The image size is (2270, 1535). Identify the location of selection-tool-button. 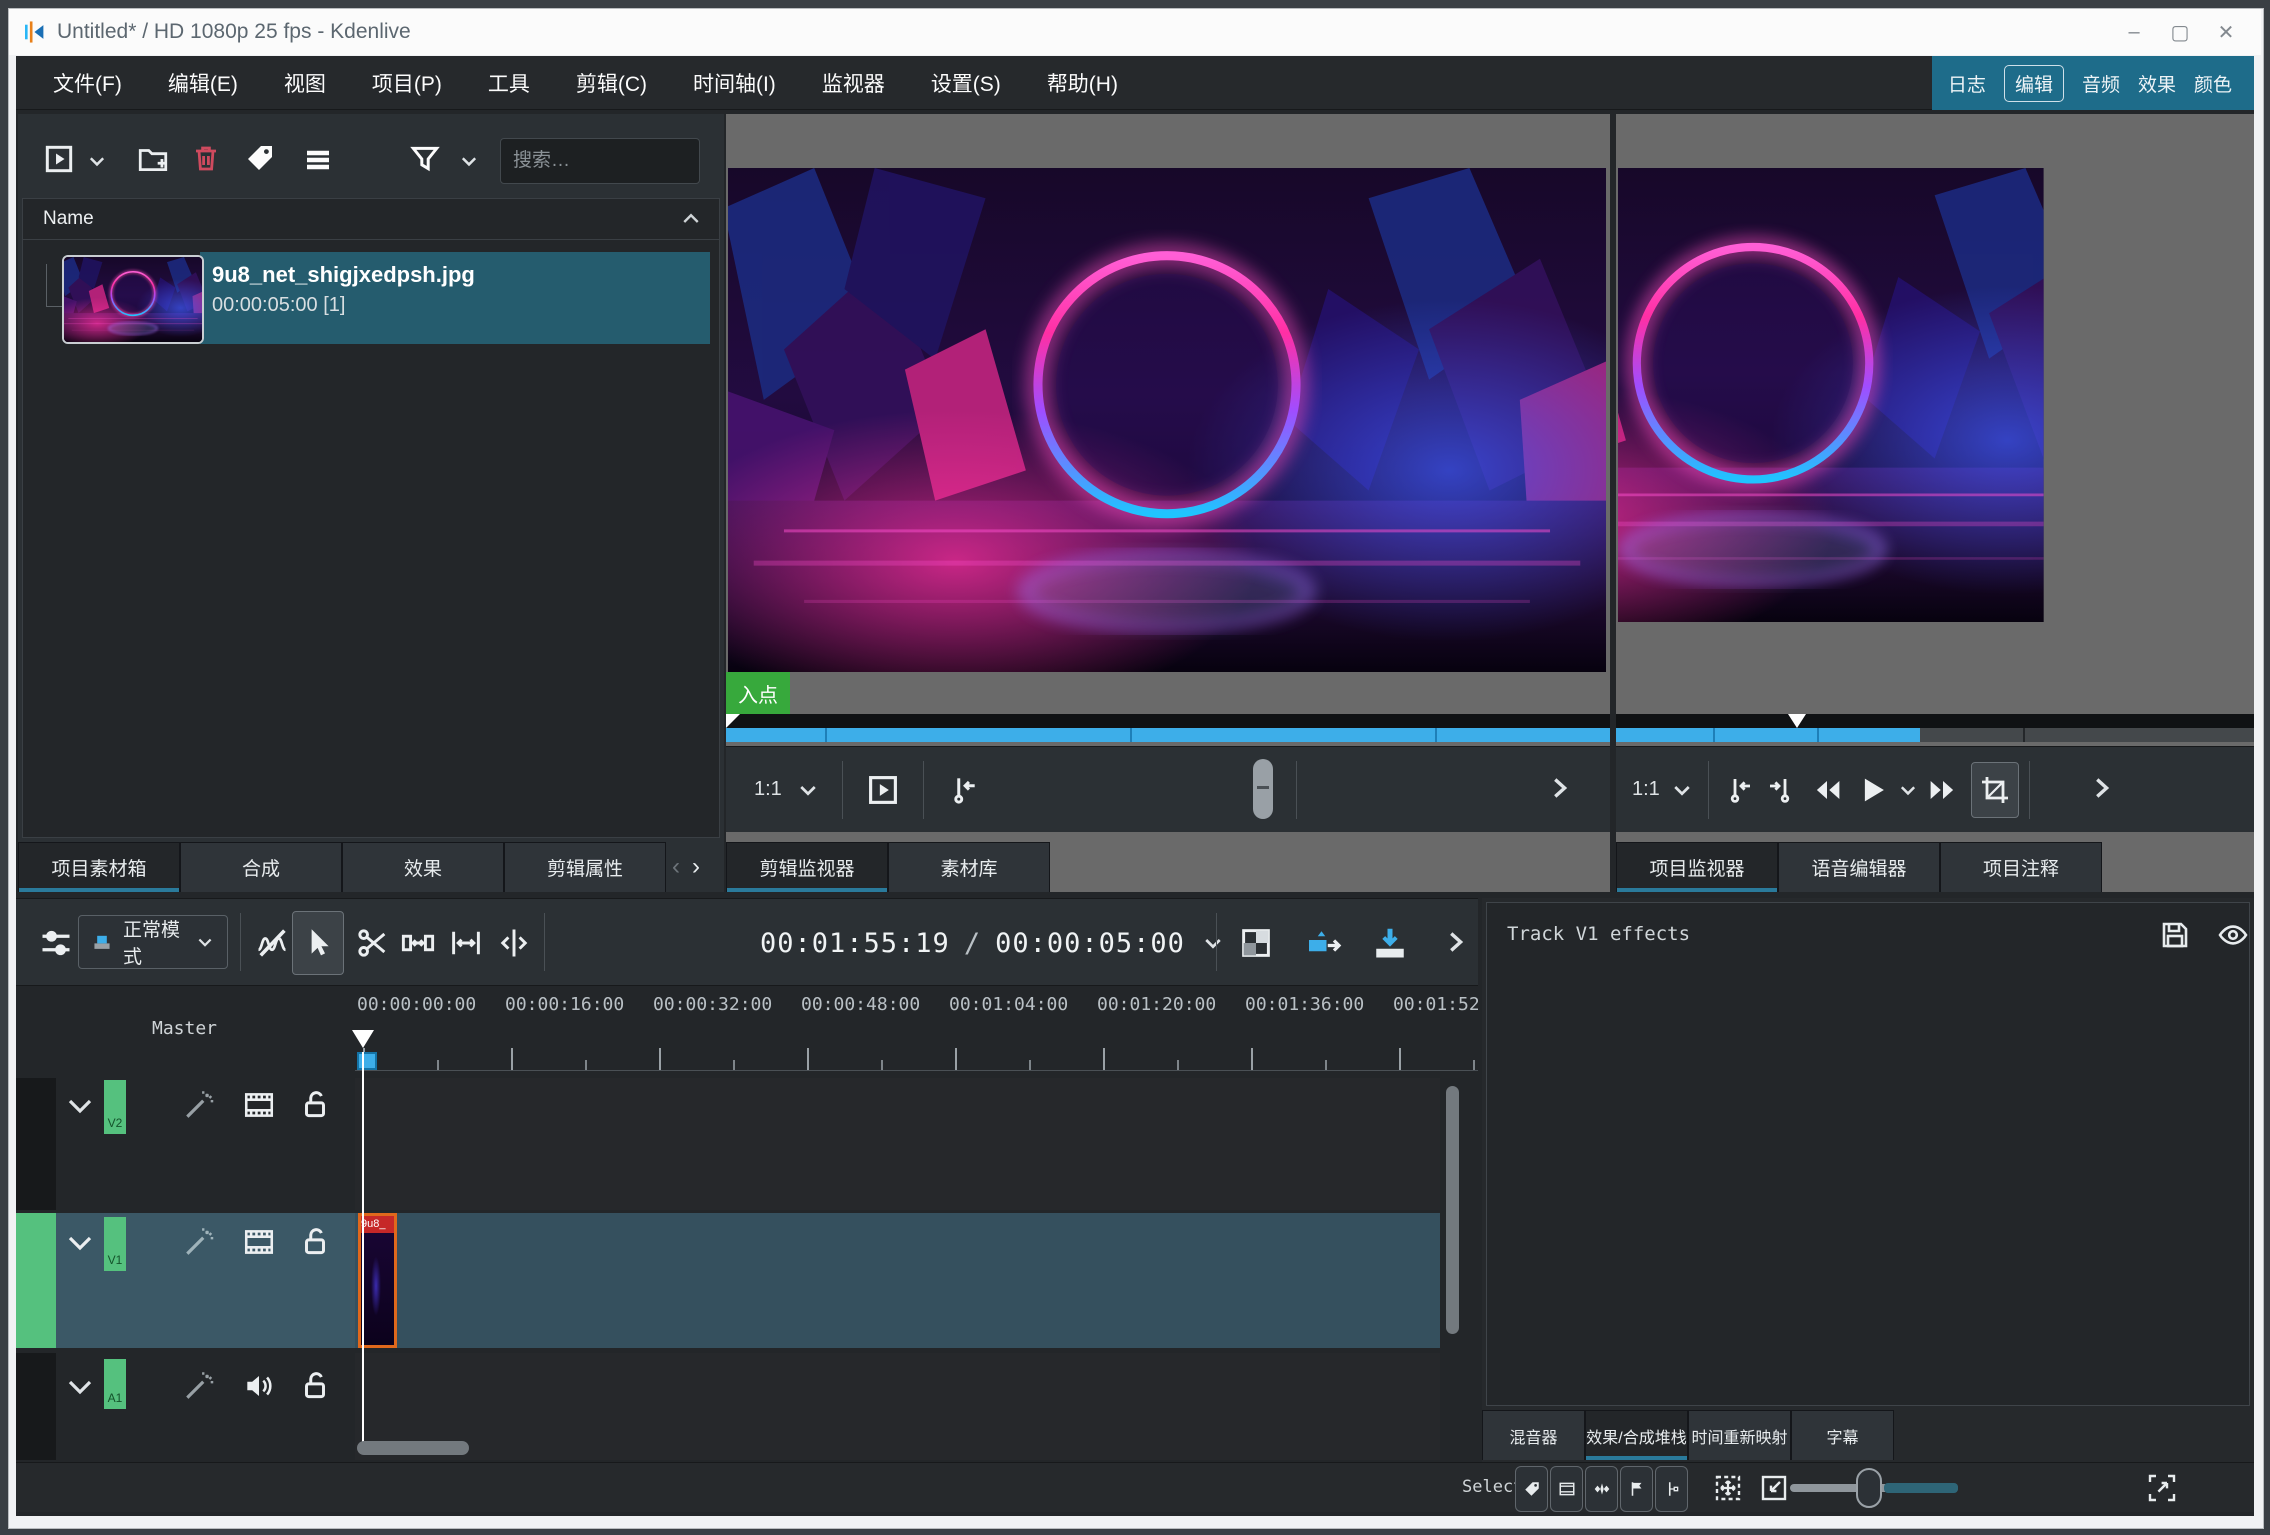
(318, 943).